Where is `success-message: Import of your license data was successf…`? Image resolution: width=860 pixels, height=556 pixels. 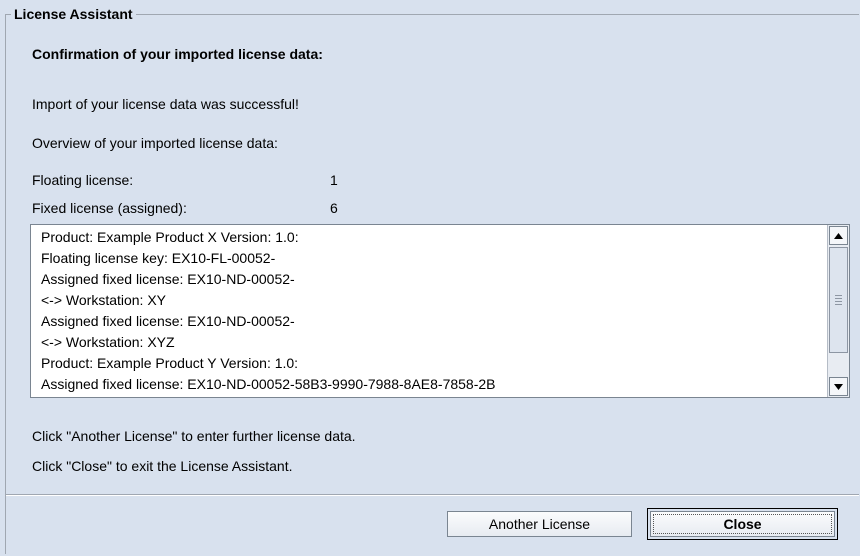
success-message: Import of your license data was successf… is located at coordinates (165, 104).